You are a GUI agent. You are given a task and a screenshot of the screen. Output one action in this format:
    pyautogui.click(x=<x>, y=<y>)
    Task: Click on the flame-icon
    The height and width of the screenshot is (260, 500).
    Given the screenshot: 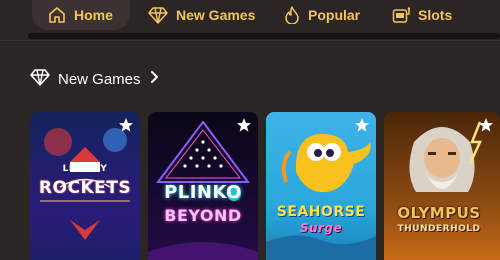 What is the action you would take?
    pyautogui.click(x=292, y=15)
    